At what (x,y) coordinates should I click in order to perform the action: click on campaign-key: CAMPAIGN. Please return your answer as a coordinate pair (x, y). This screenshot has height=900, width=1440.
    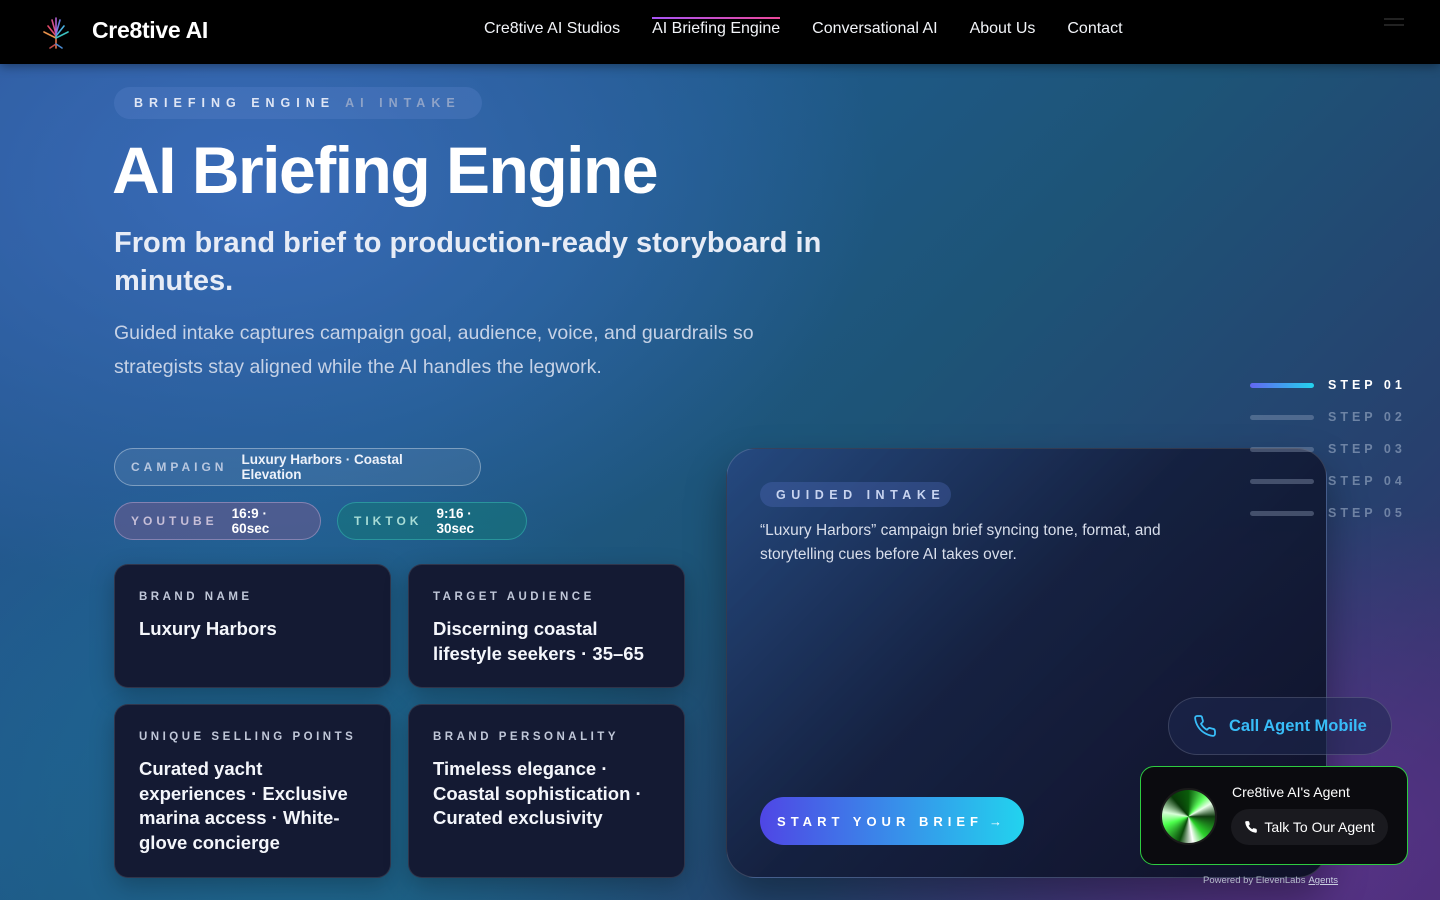
    Looking at the image, I should click on (179, 467).